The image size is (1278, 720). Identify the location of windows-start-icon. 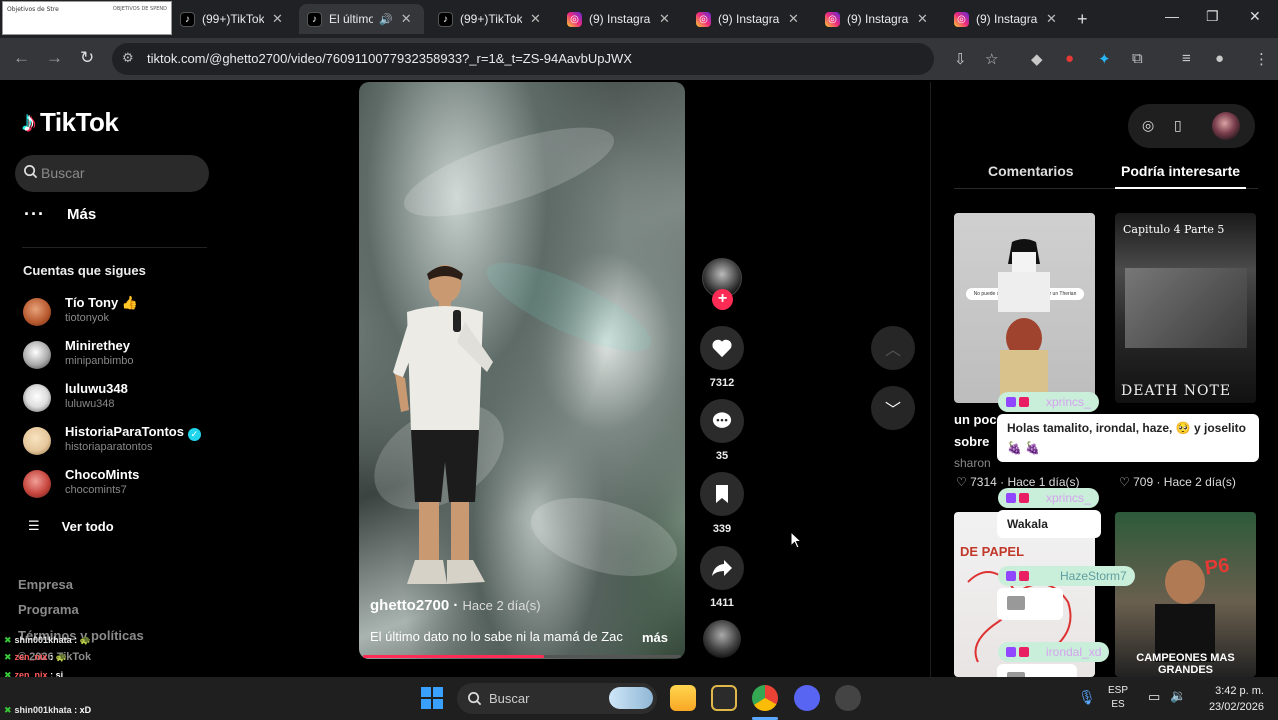
(432, 698).